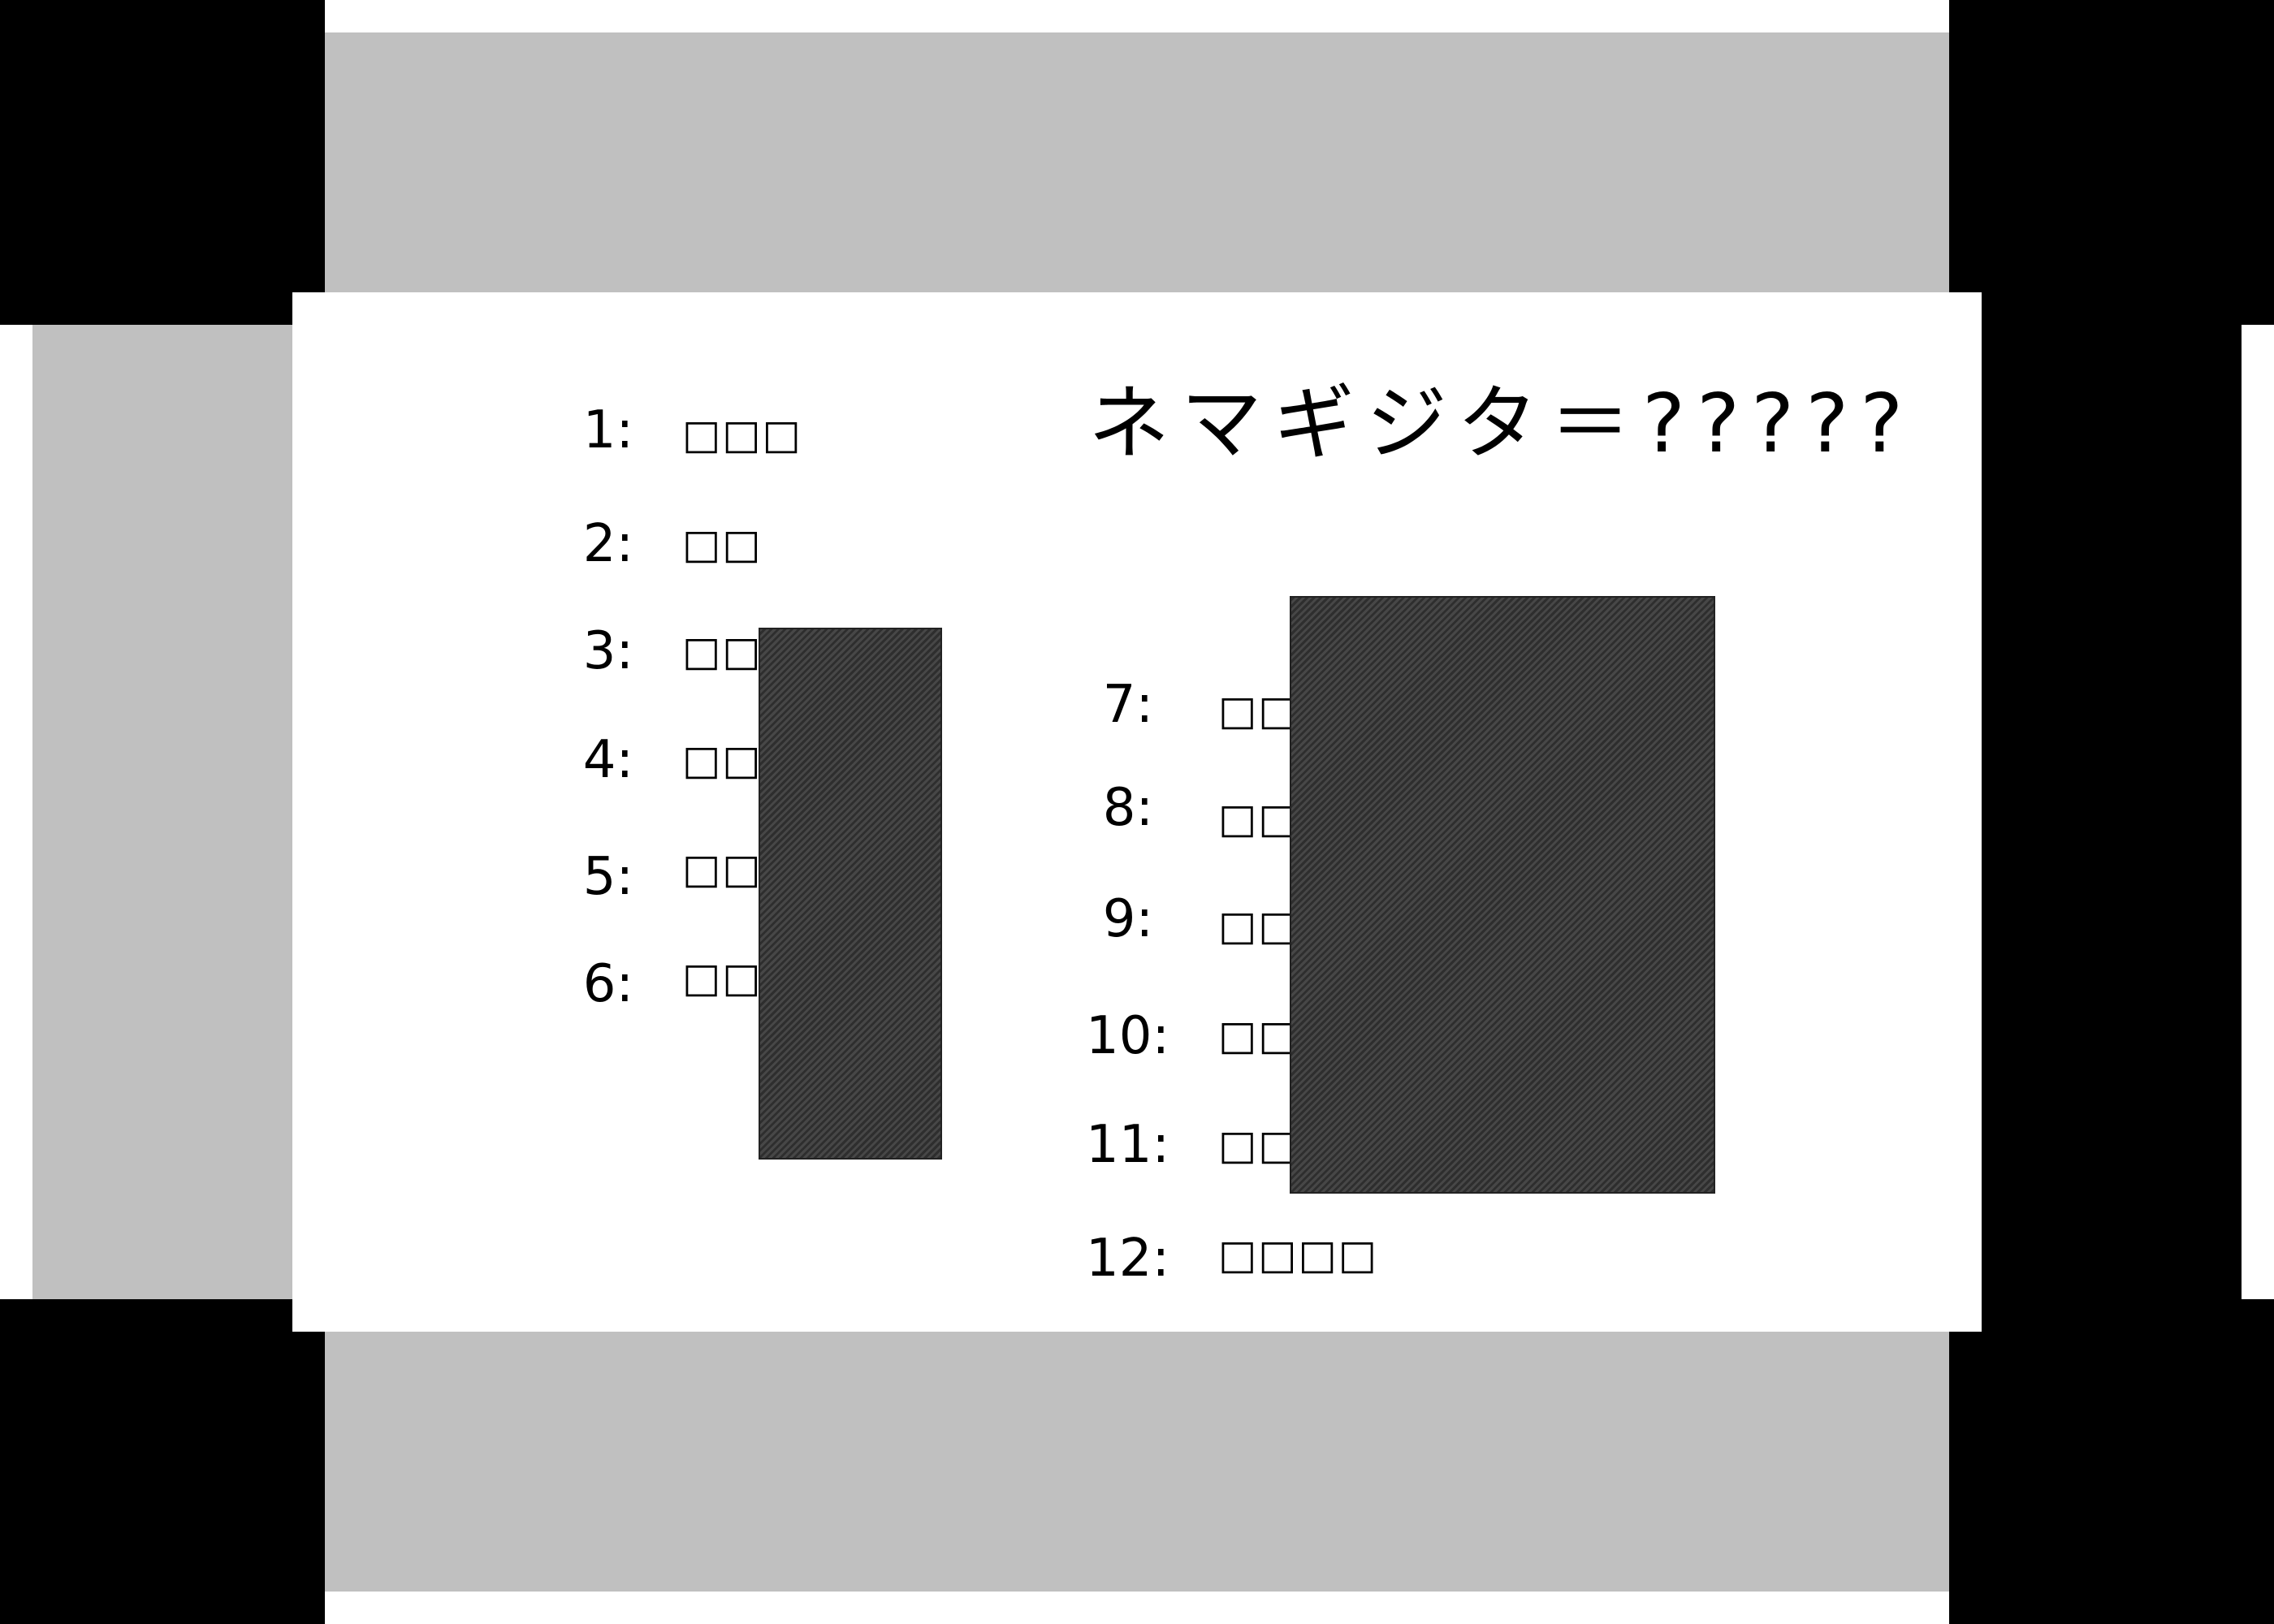  I want to click on item-number: 5:, so click(607, 877).